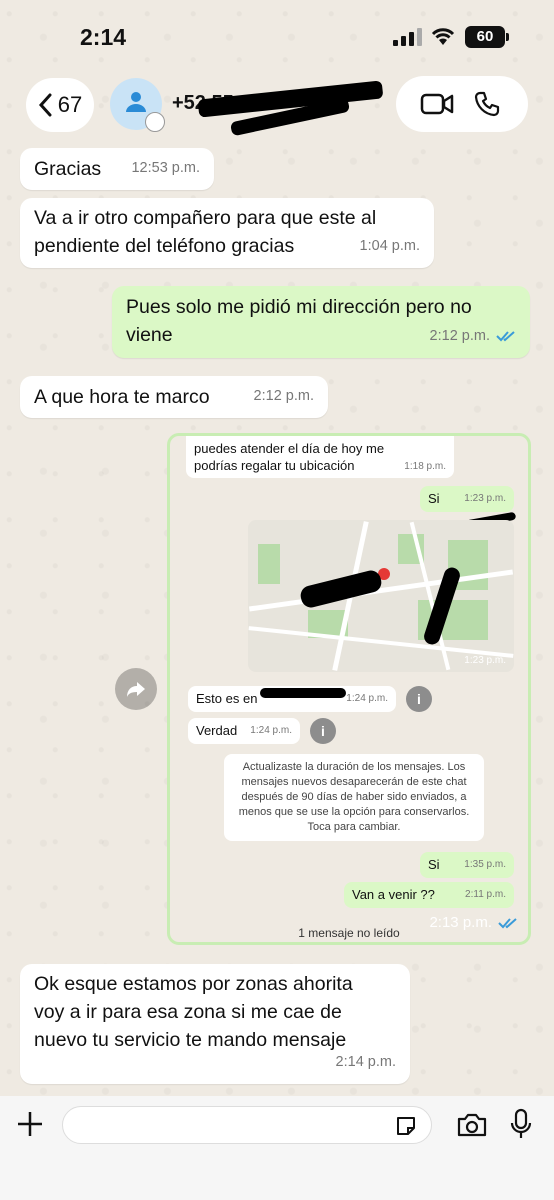 This screenshot has height=1200, width=554. What do you see at coordinates (487, 104) in the screenshot?
I see `phone-icon` at bounding box center [487, 104].